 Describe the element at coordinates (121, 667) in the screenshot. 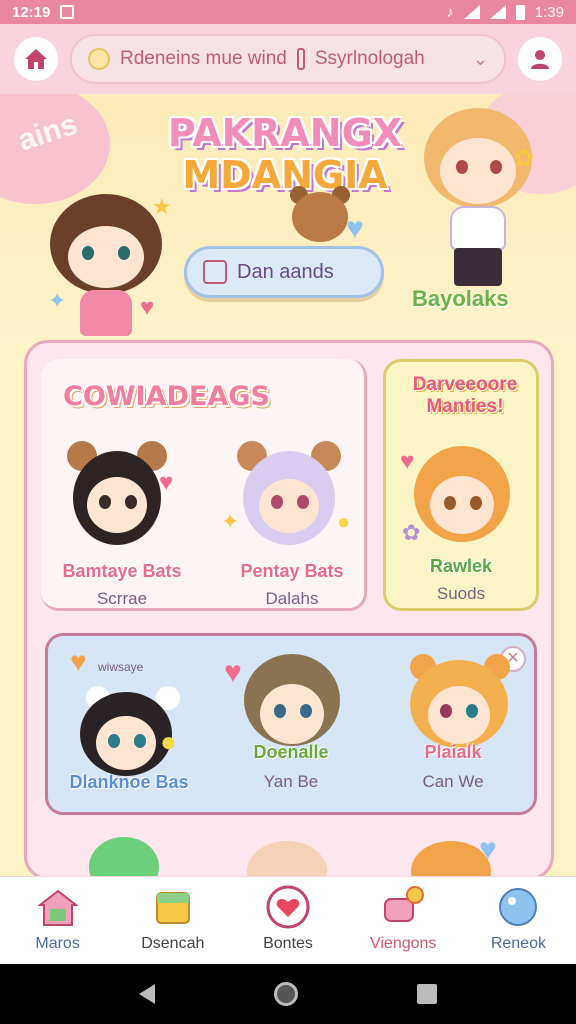

I see `row-tag: wiwsaye` at that location.